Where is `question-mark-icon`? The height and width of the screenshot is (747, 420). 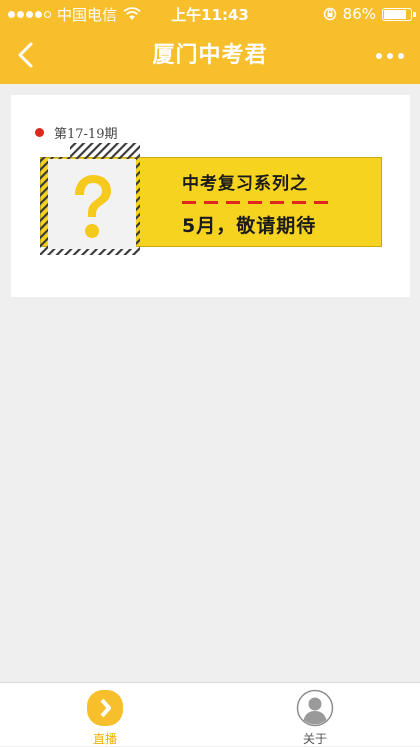 question-mark-icon is located at coordinates (93, 206).